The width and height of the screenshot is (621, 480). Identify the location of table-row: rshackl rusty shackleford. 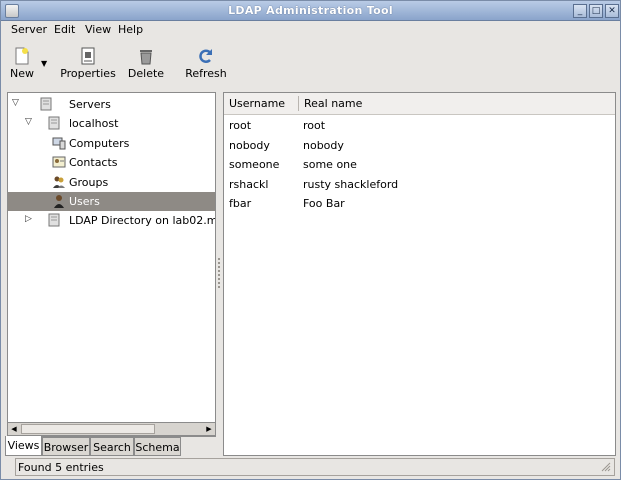
(419, 184).